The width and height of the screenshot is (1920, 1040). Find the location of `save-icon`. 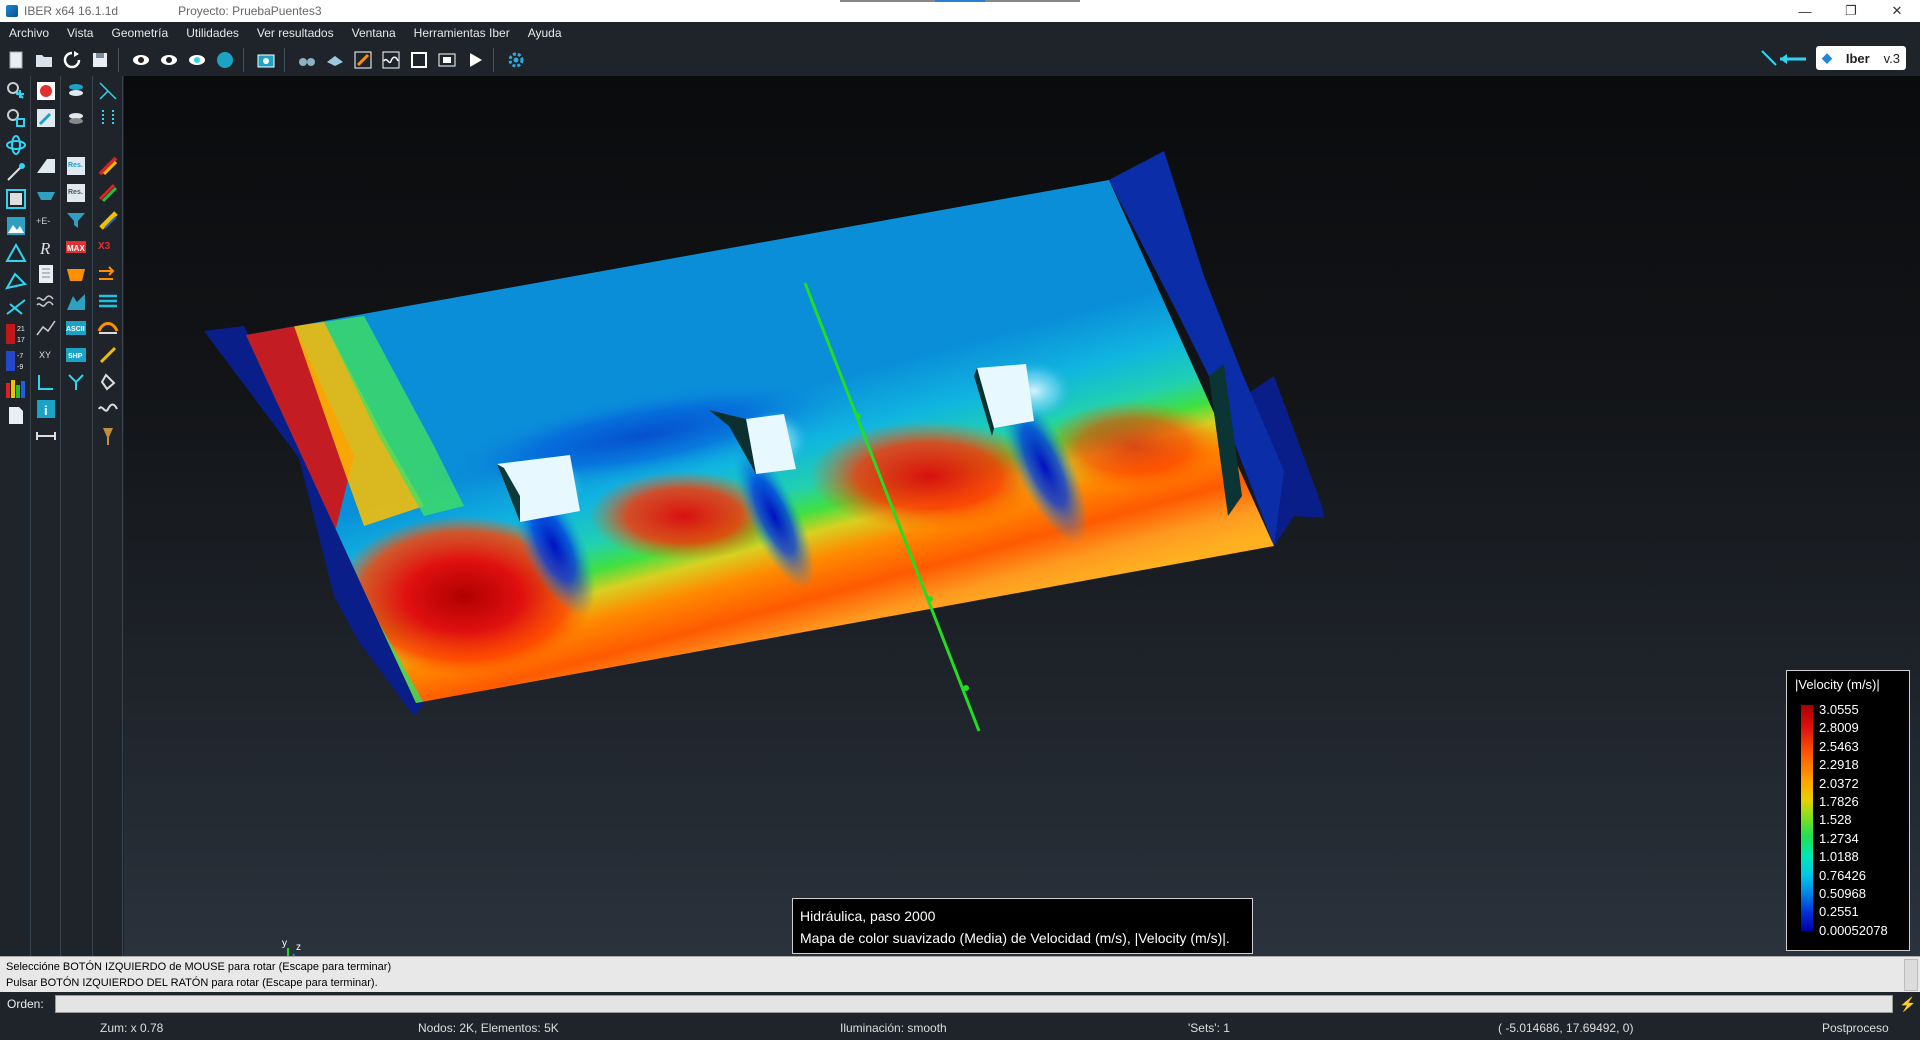

save-icon is located at coordinates (100, 60).